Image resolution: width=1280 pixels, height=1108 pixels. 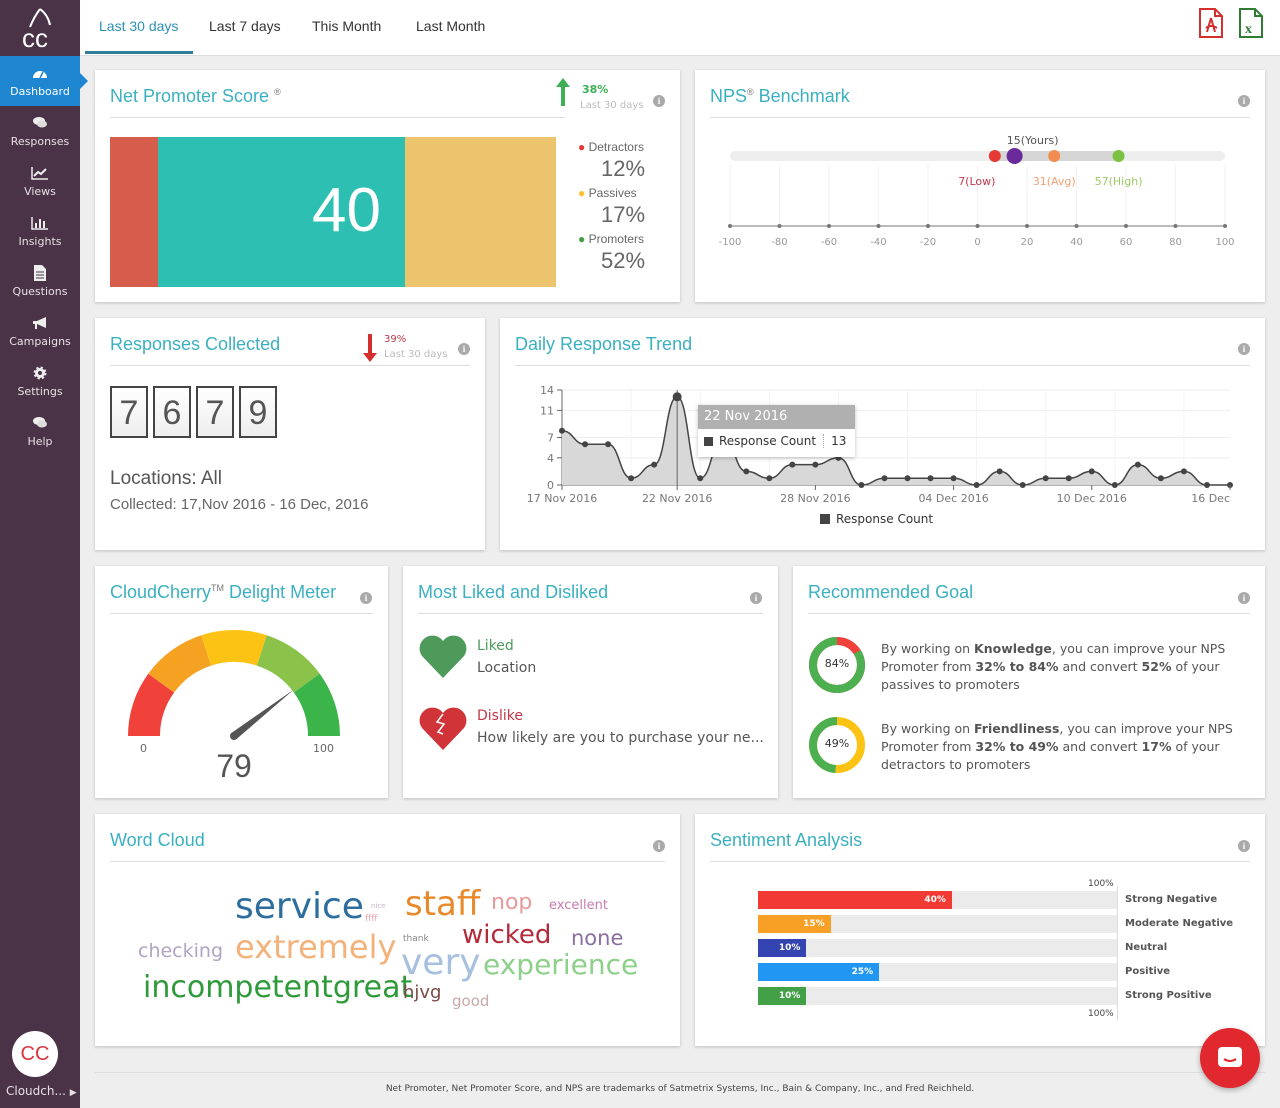 What do you see at coordinates (595, 89) in the screenshot?
I see `nps-change: 38%` at bounding box center [595, 89].